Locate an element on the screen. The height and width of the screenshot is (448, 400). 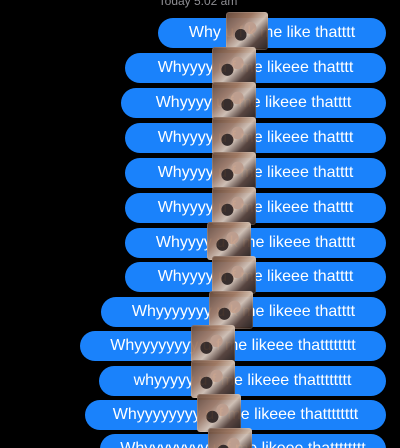
message-bubble: whyyyyy u f me likeee thatttttttt is located at coordinates (242, 379).